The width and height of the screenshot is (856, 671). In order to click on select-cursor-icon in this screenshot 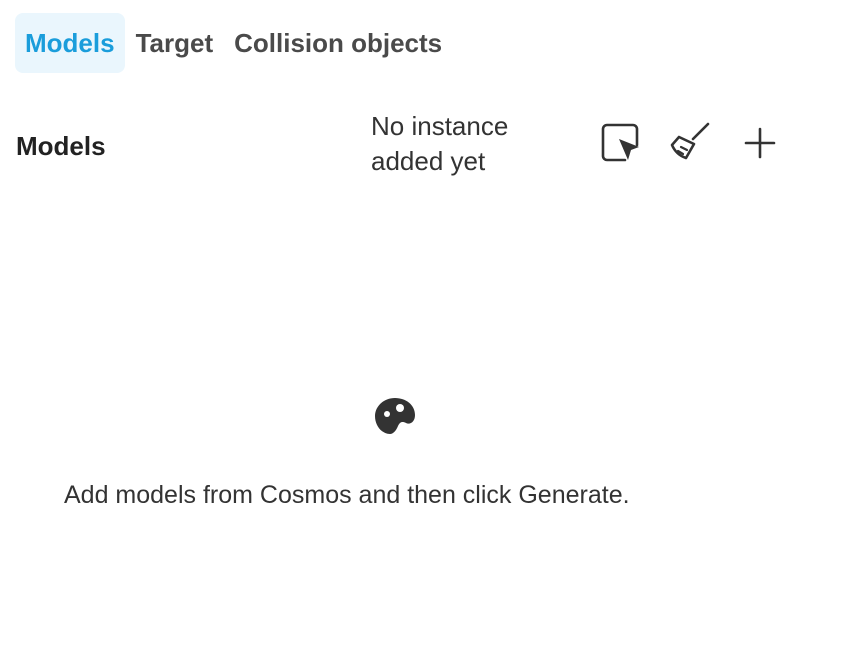, I will do `click(620, 144)`.